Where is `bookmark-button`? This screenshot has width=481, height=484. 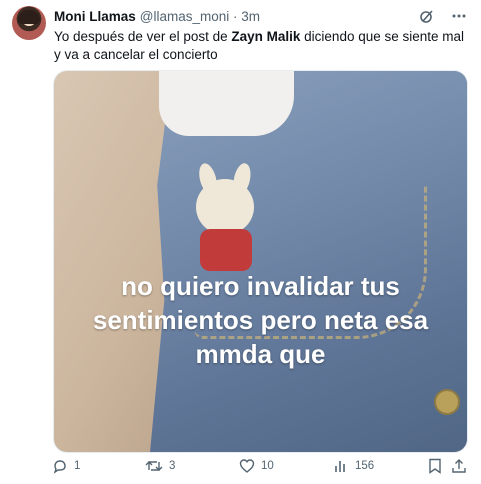
bookmark-button is located at coordinates (435, 466).